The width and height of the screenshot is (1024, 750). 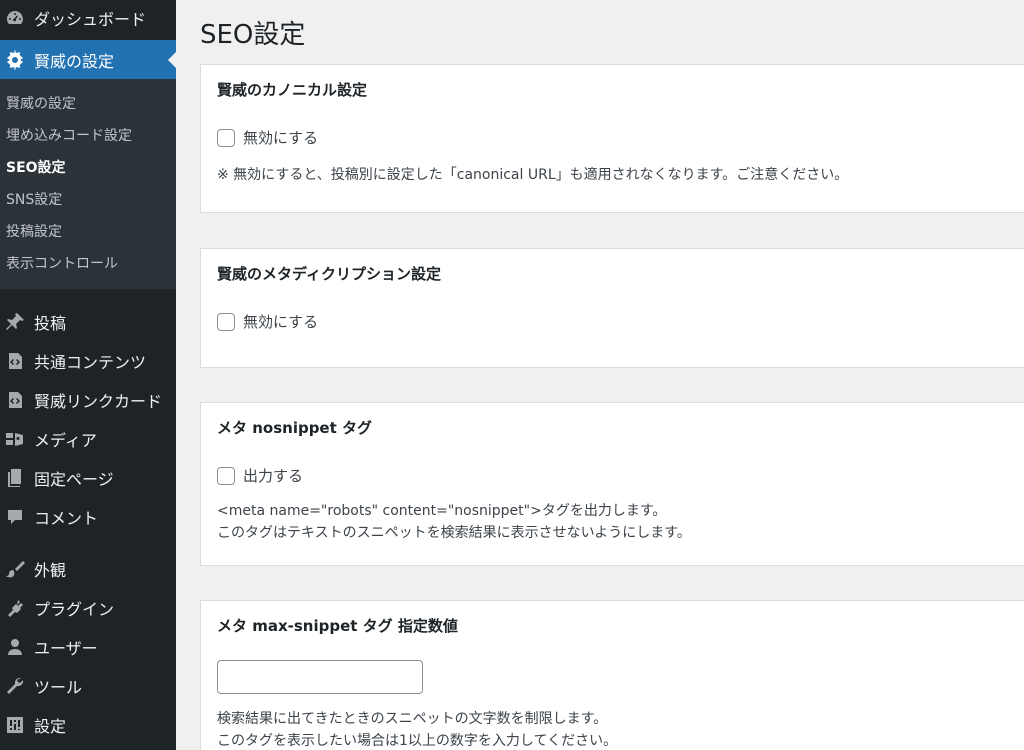 What do you see at coordinates (66, 648) in the screenshot?
I see `menu-users-label: ユーザー` at bounding box center [66, 648].